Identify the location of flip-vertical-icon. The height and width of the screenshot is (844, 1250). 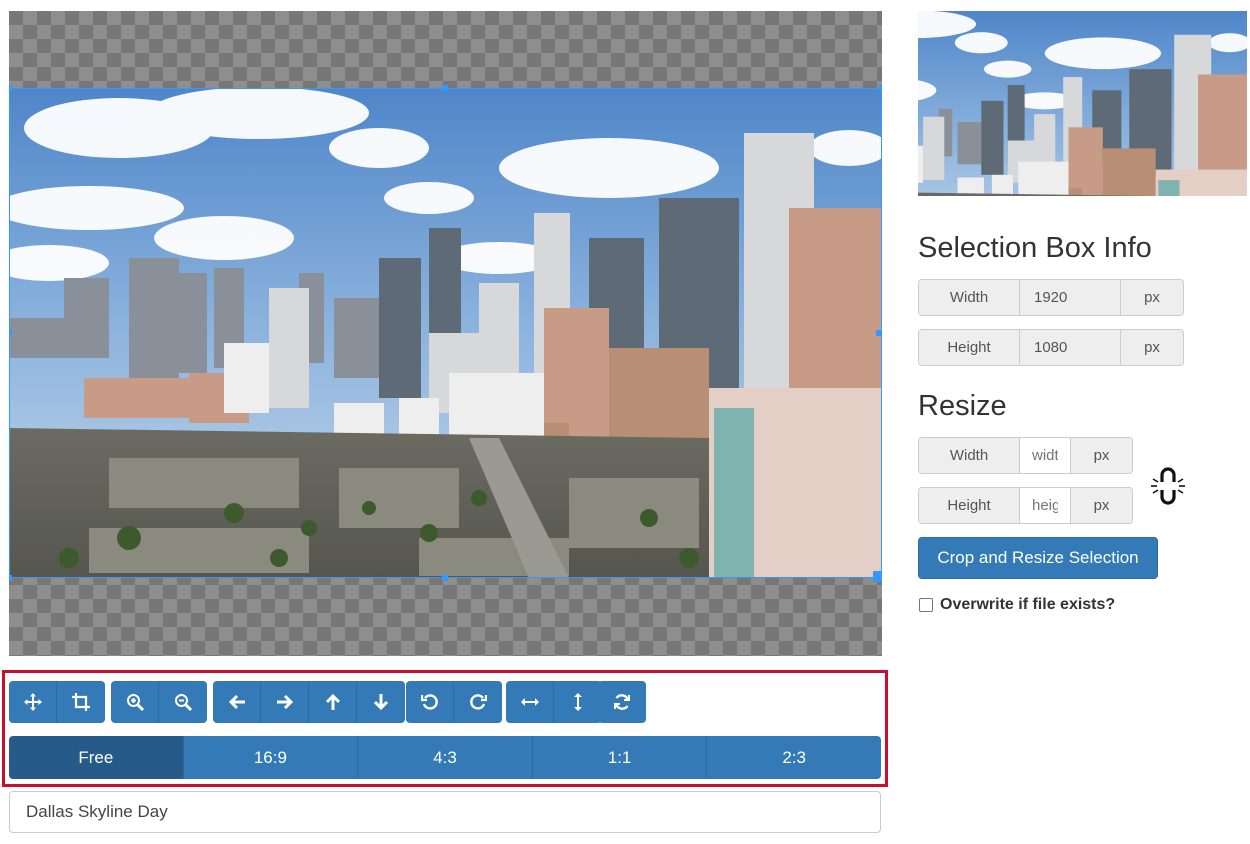
(578, 702).